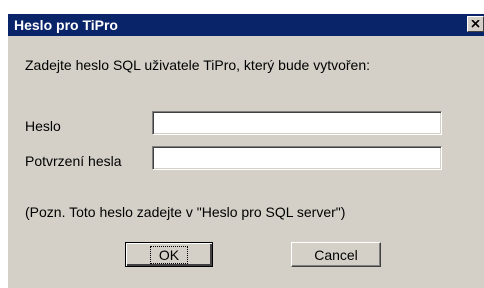 The image size is (484, 288). Describe the element at coordinates (66, 25) in the screenshot. I see `dialog-title: Heslo pro TiPro` at that location.